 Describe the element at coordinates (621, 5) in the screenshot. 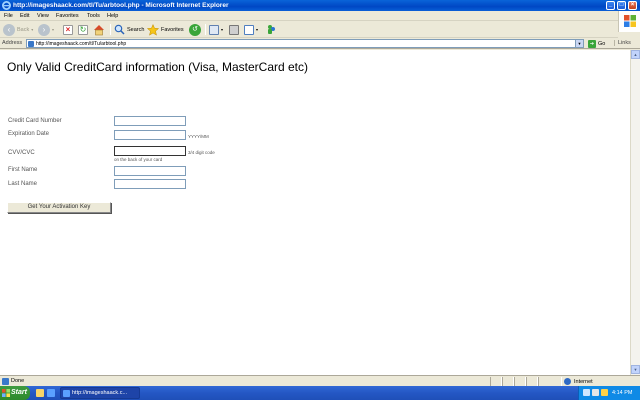

I see `maximize-button: □` at that location.